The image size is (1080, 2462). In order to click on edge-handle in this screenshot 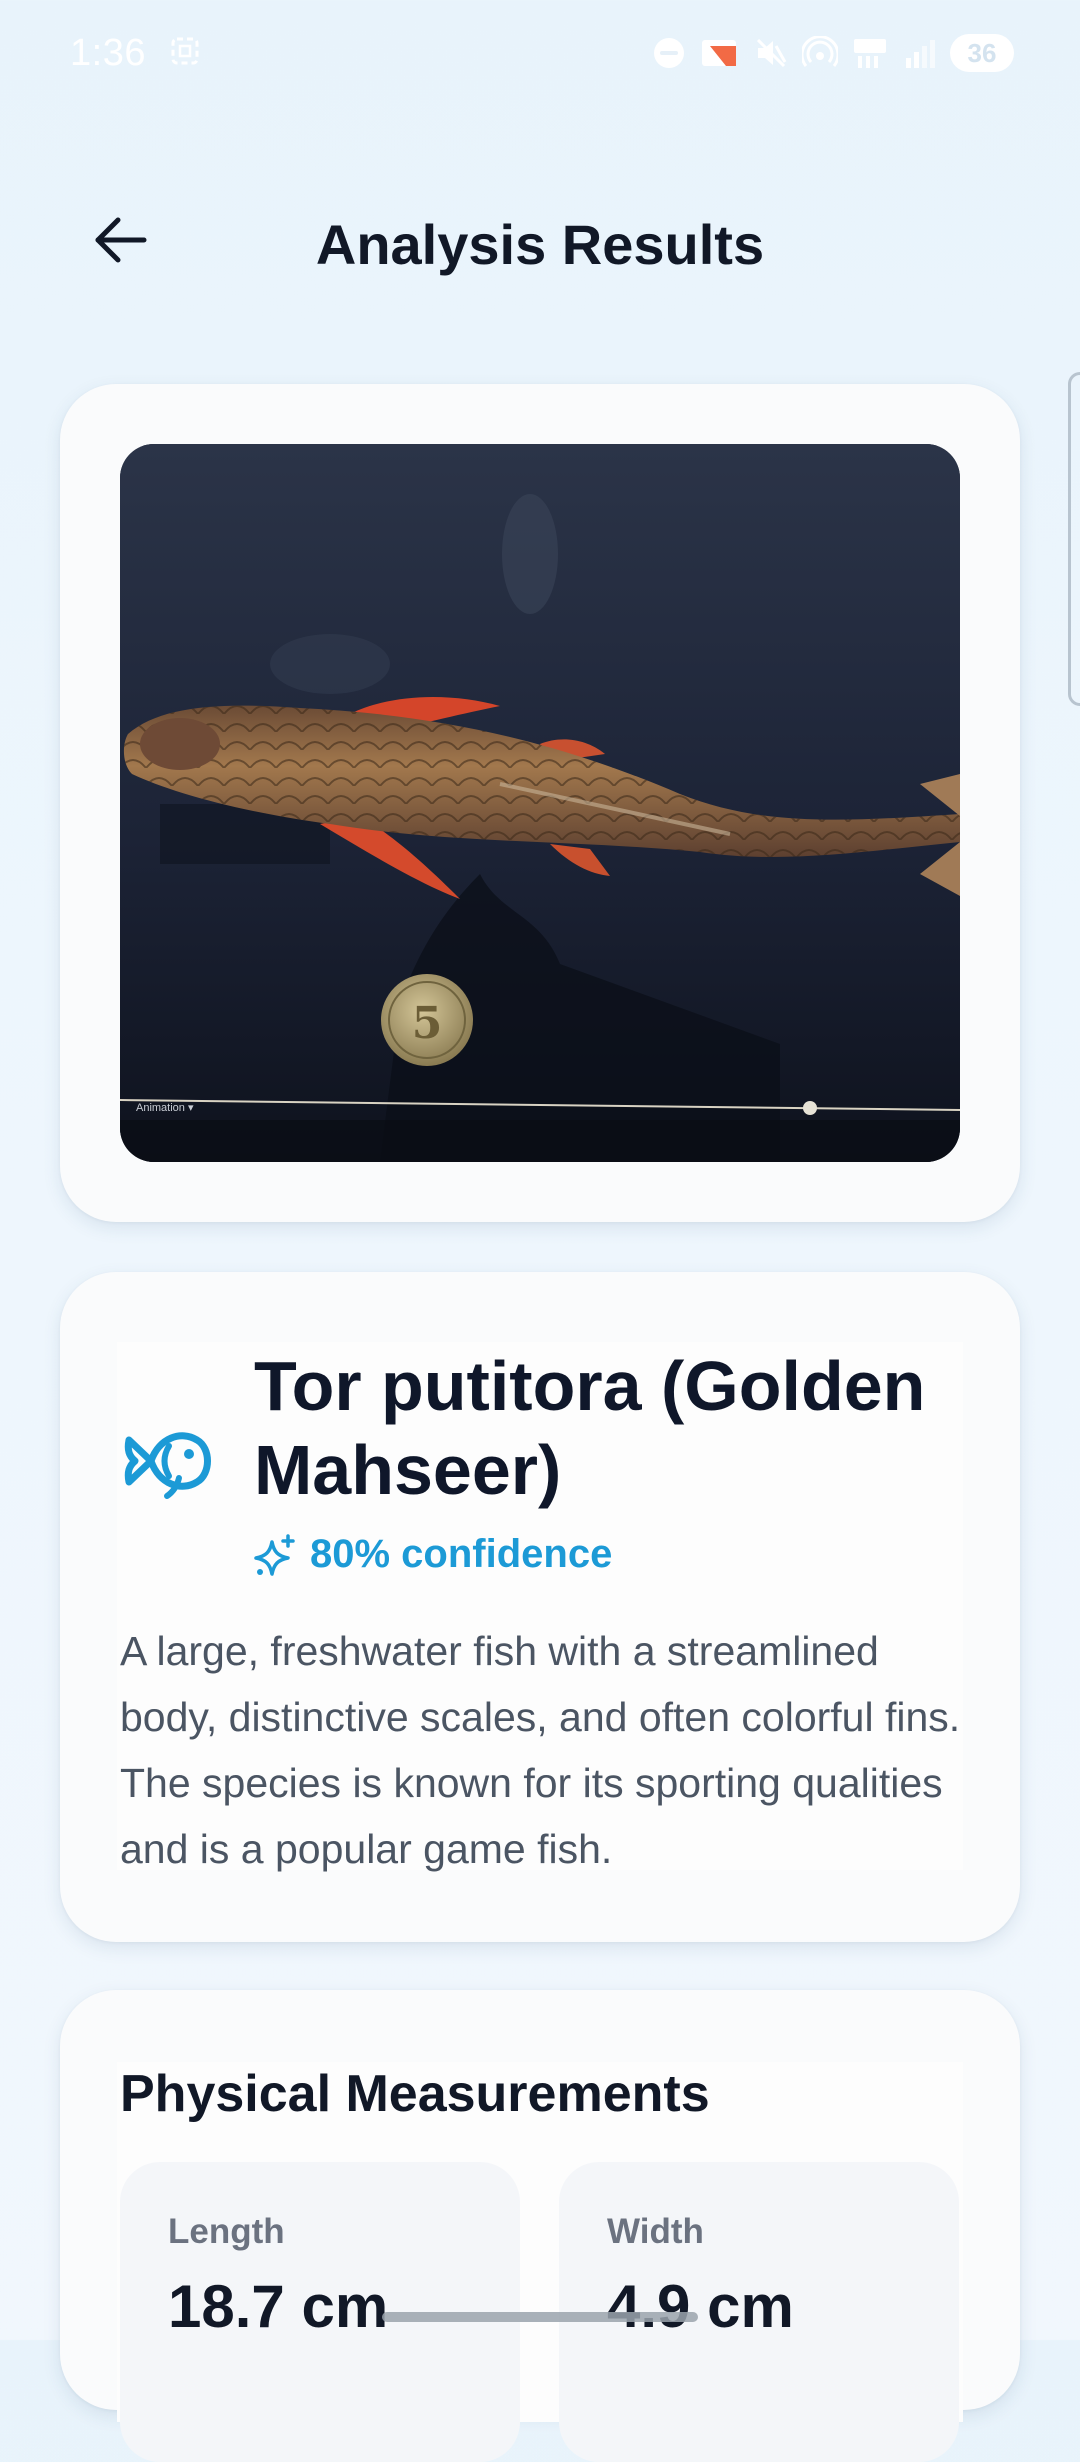, I will do `click(1074, 539)`.